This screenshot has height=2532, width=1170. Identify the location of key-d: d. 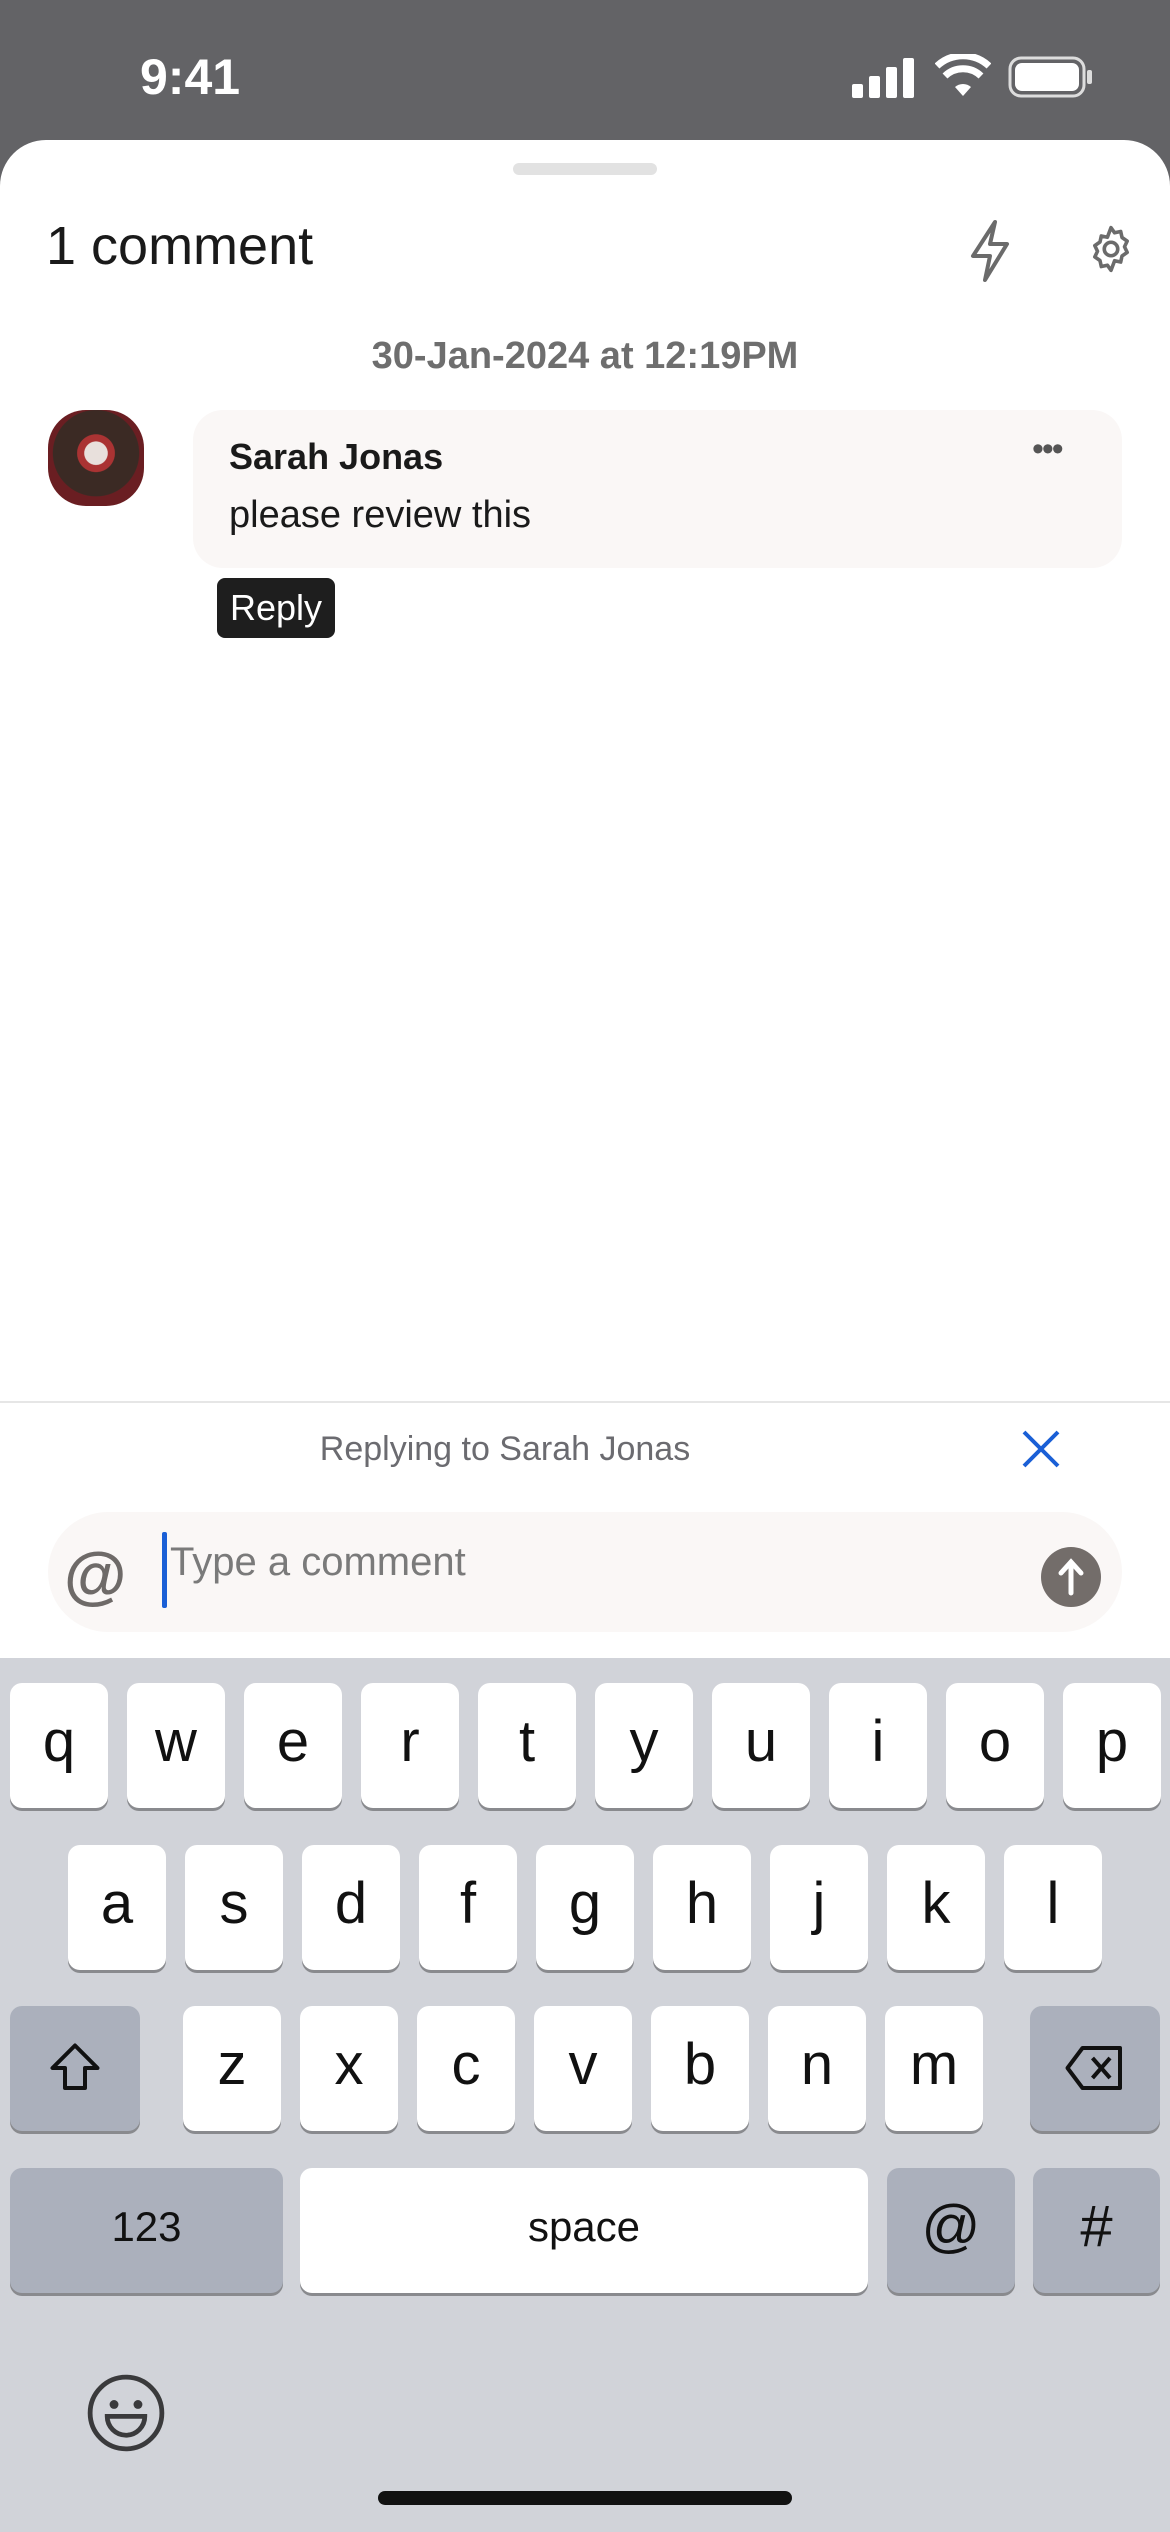
(351, 1907).